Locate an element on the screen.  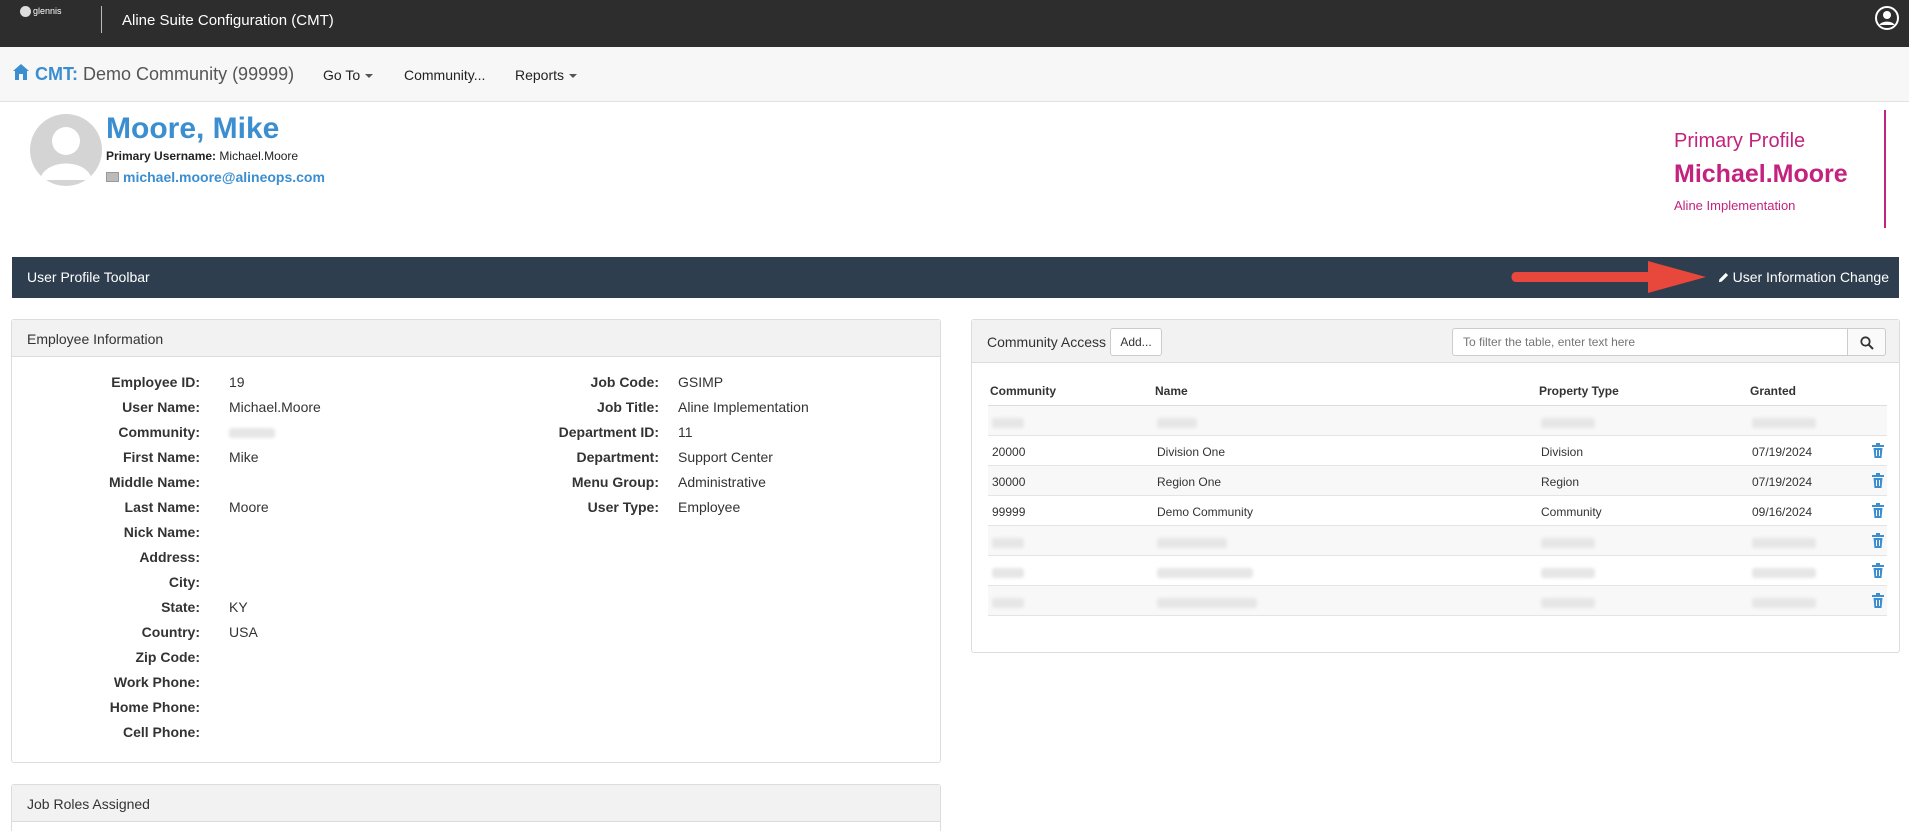
primary-profile-divider is located at coordinates (1885, 169).